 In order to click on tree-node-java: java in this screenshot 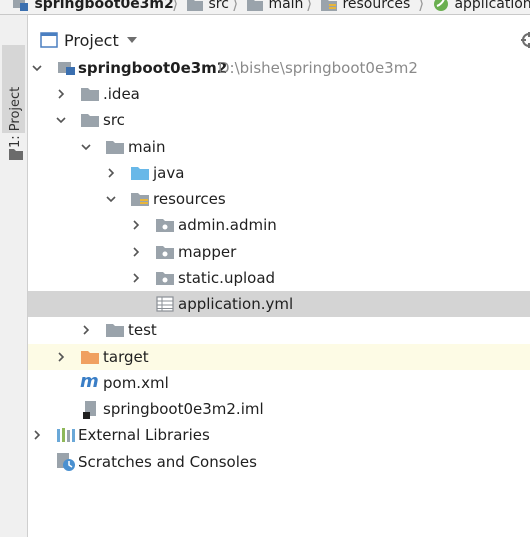, I will do `click(279, 173)`.